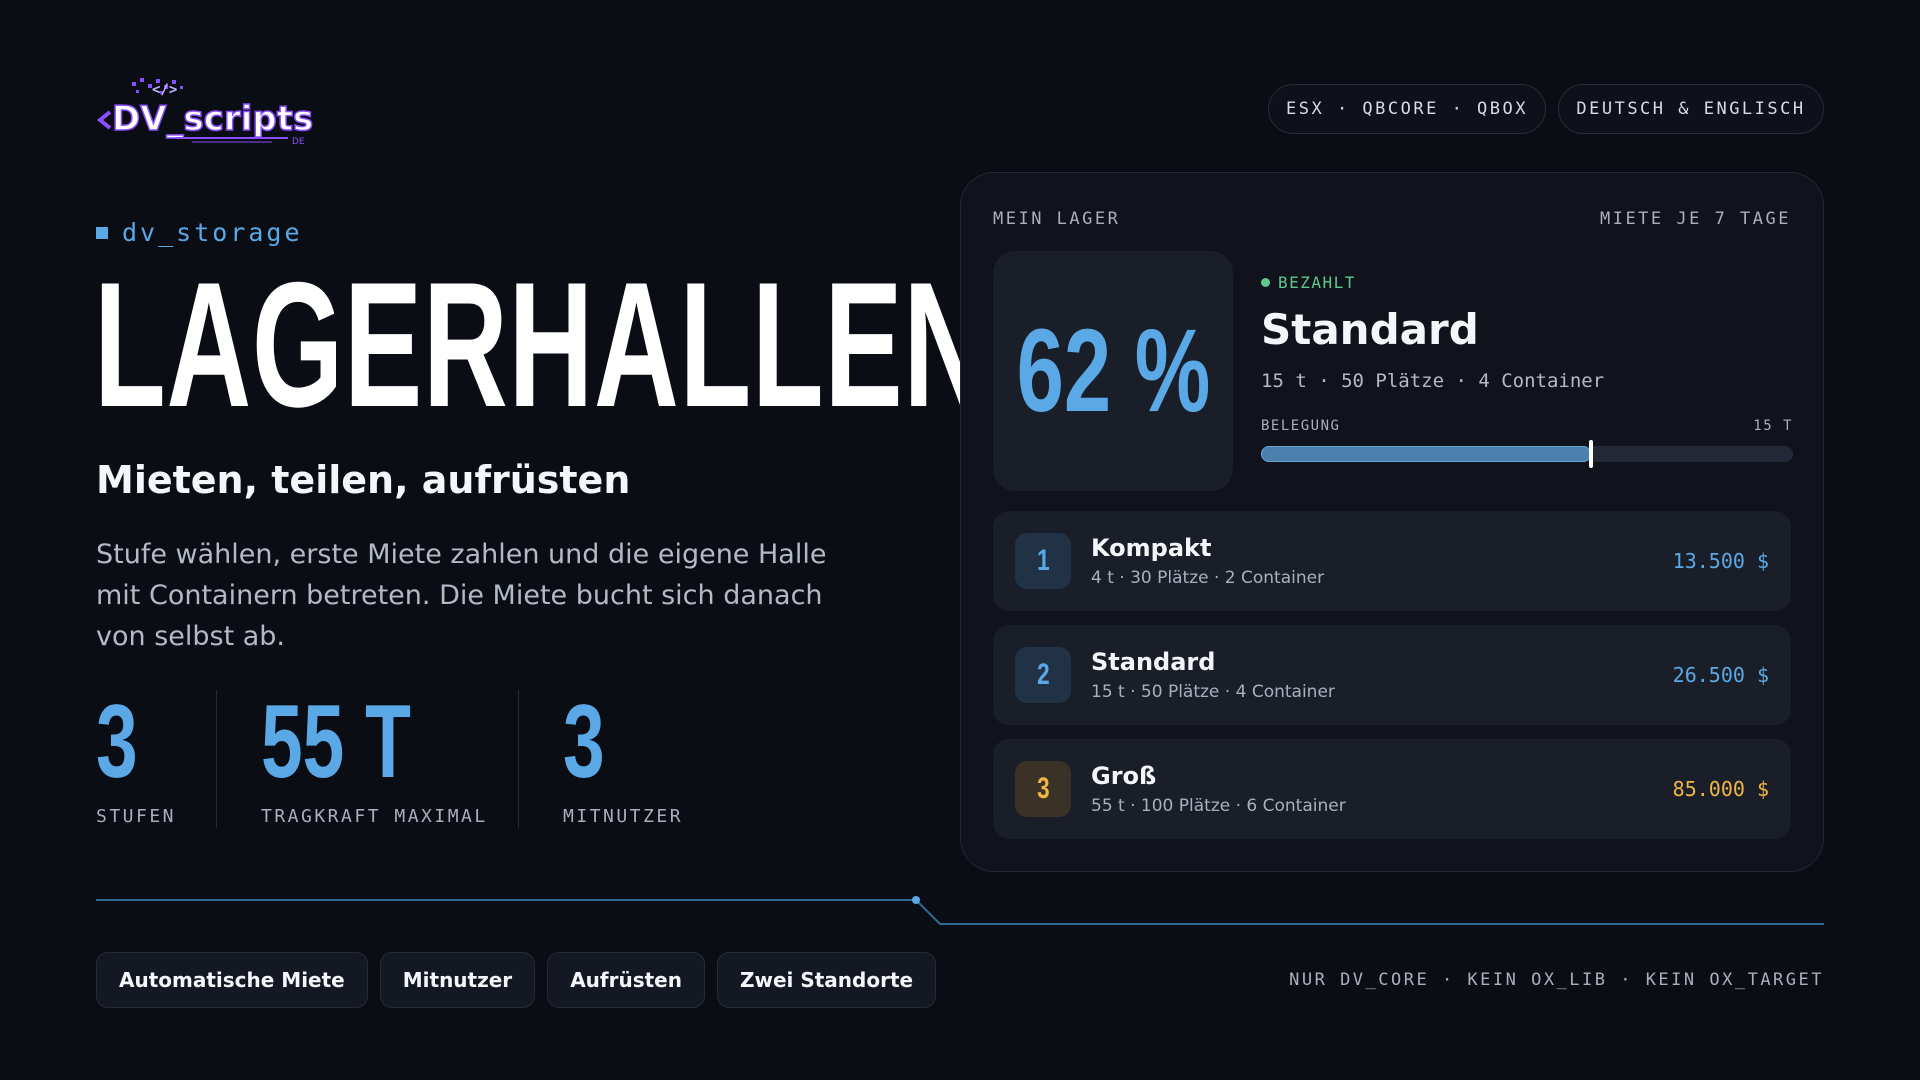  I want to click on tier-specs: 55 t · 100 Plätze · 6 Container, so click(1218, 806).